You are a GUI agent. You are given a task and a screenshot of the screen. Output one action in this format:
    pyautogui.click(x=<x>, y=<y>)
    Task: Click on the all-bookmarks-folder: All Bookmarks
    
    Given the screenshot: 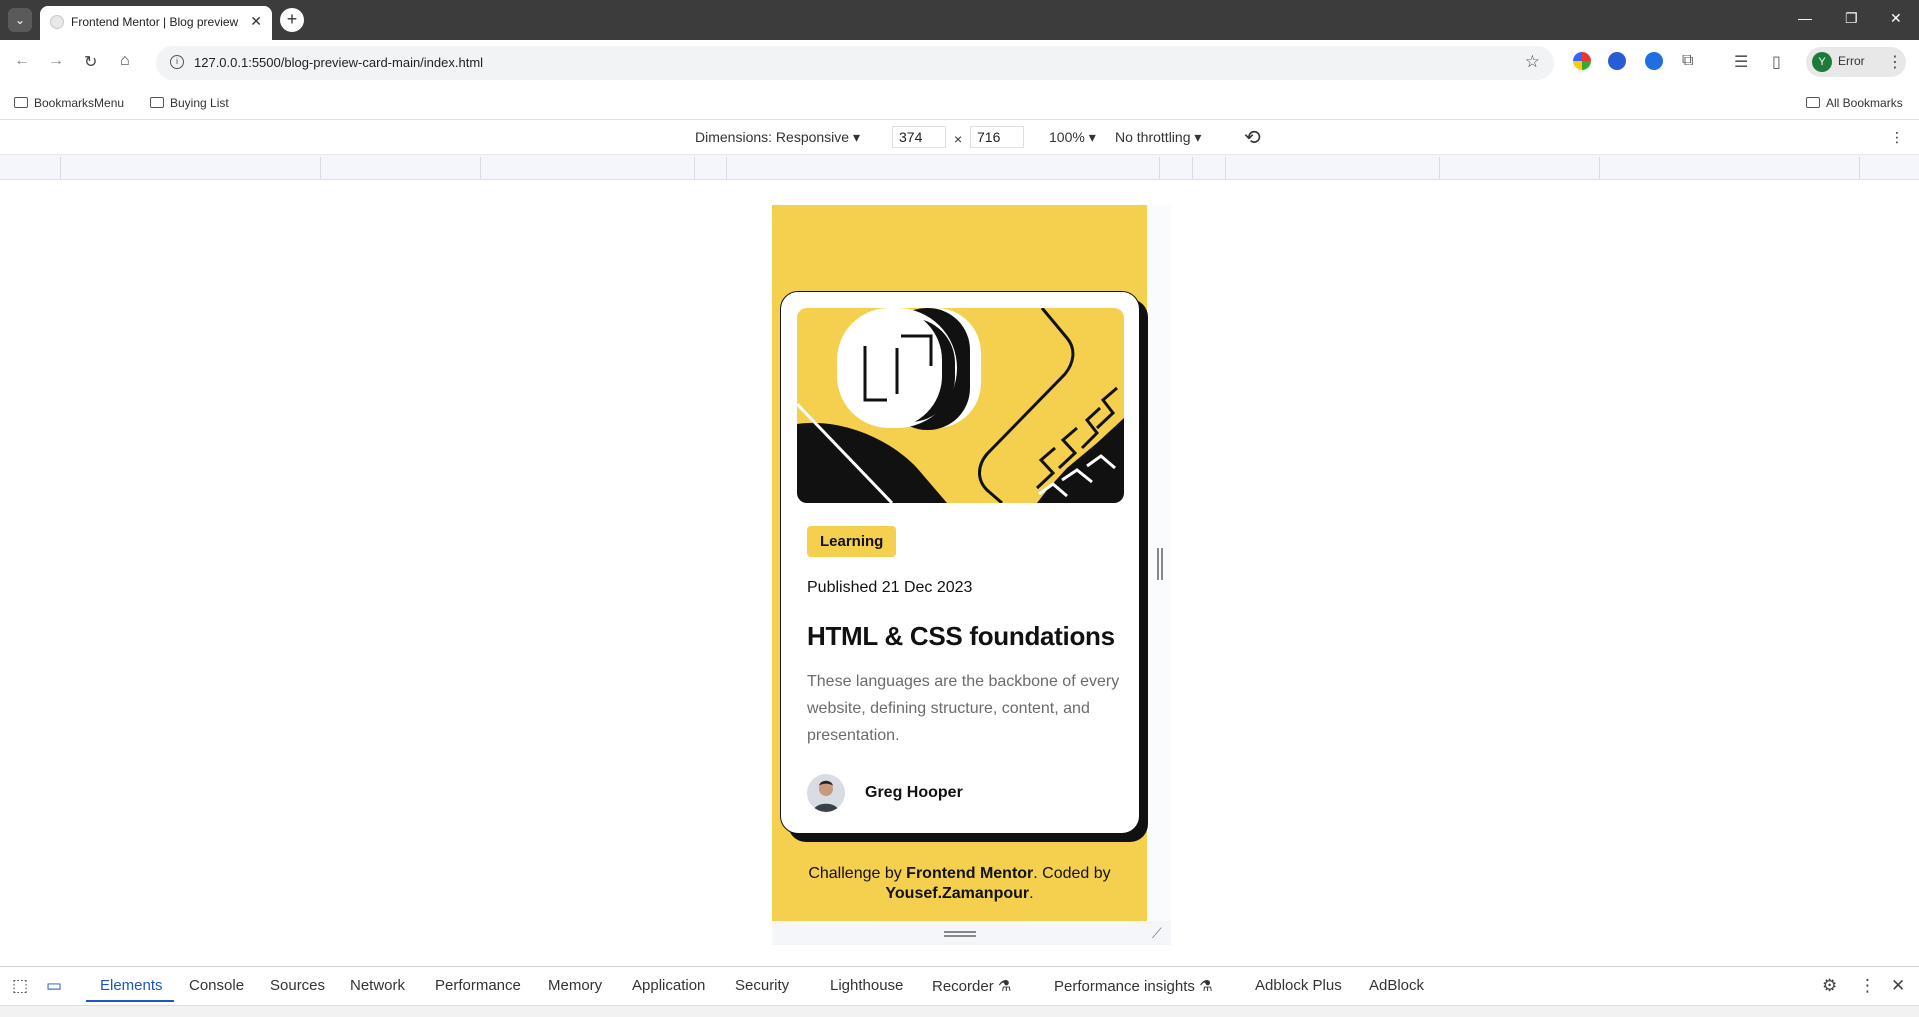 What is the action you would take?
    pyautogui.click(x=1854, y=103)
    